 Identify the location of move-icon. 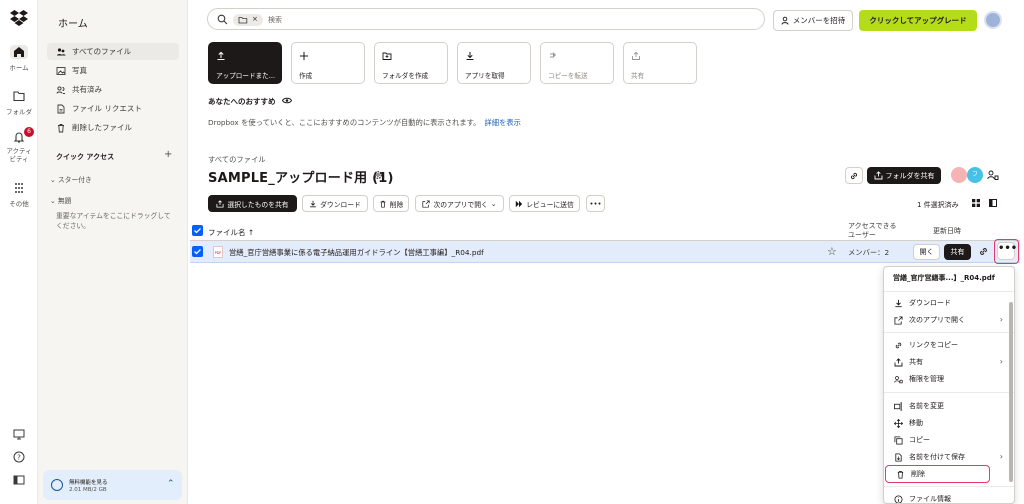
(898, 423).